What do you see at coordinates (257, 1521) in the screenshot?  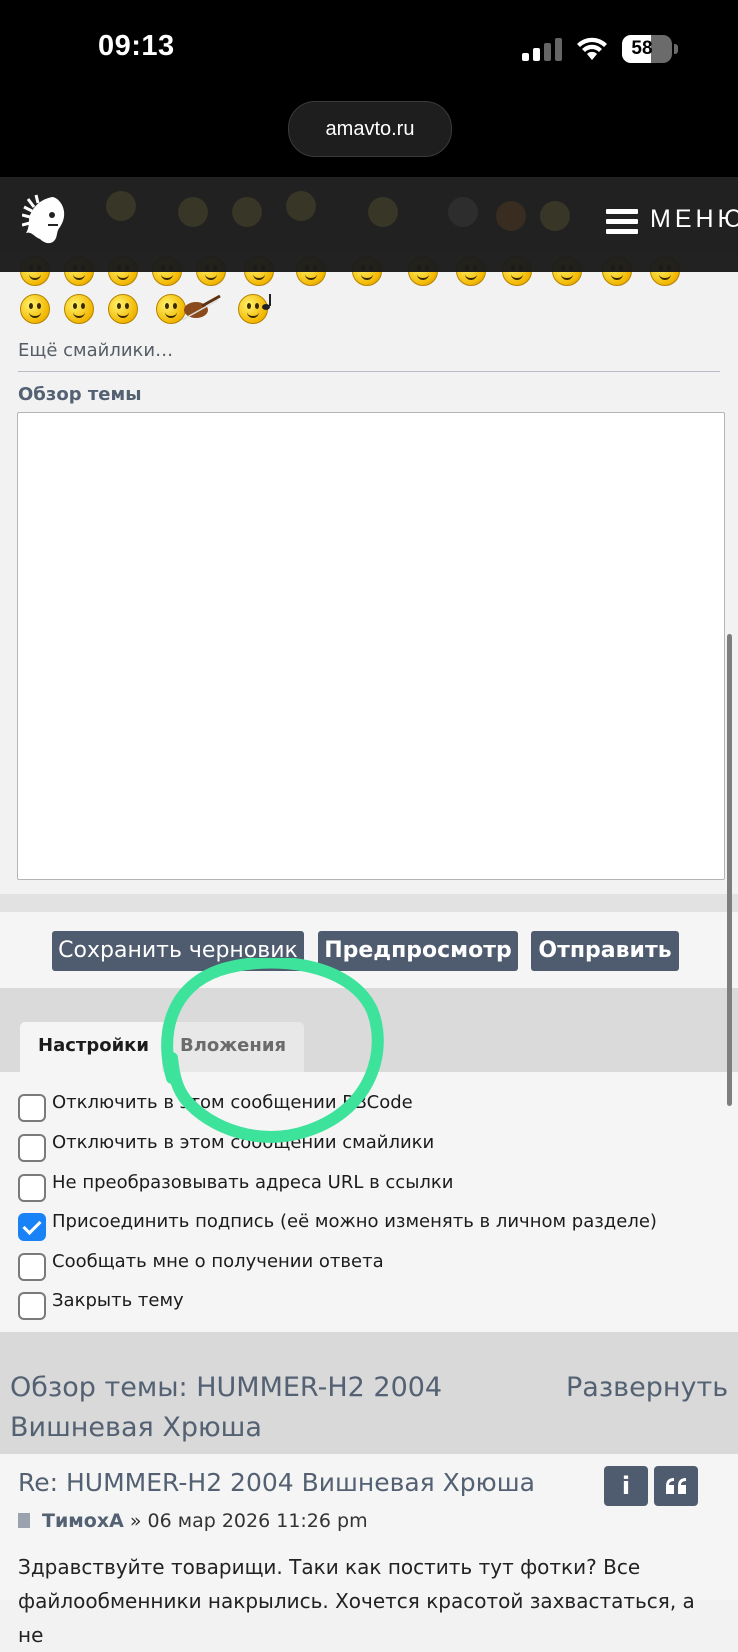 I see `post-date: 06 мар 2026 11:26 pm` at bounding box center [257, 1521].